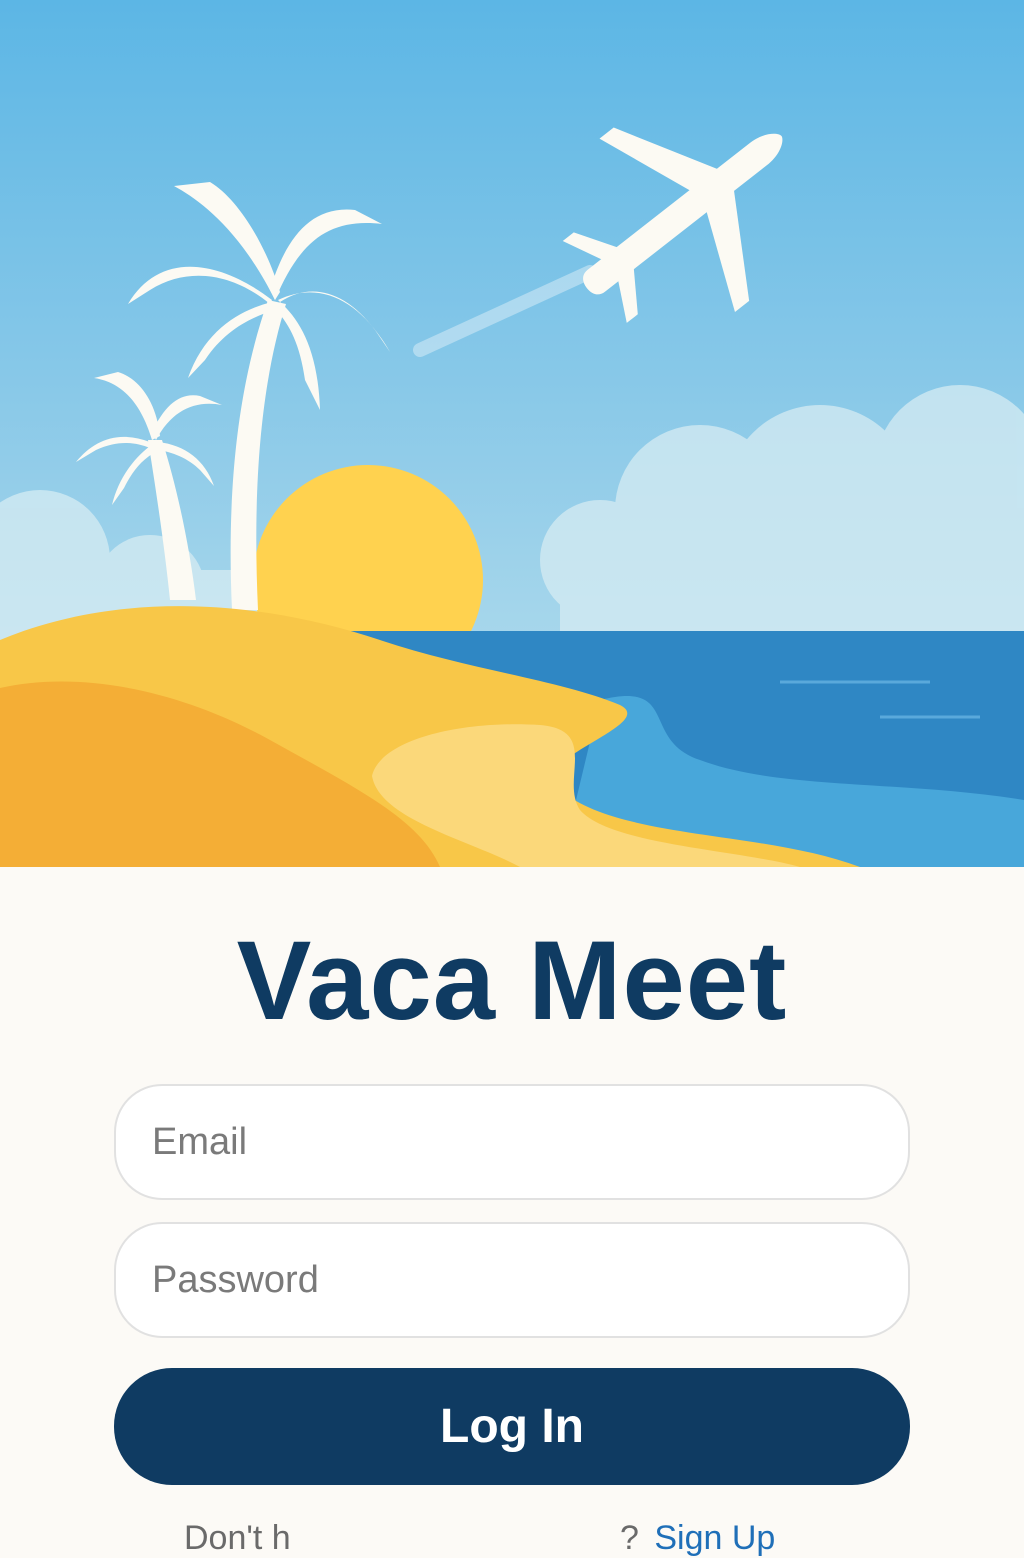 This screenshot has width=1024, height=1558. What do you see at coordinates (237, 1538) in the screenshot?
I see `signup-prompt-text: Don't h` at bounding box center [237, 1538].